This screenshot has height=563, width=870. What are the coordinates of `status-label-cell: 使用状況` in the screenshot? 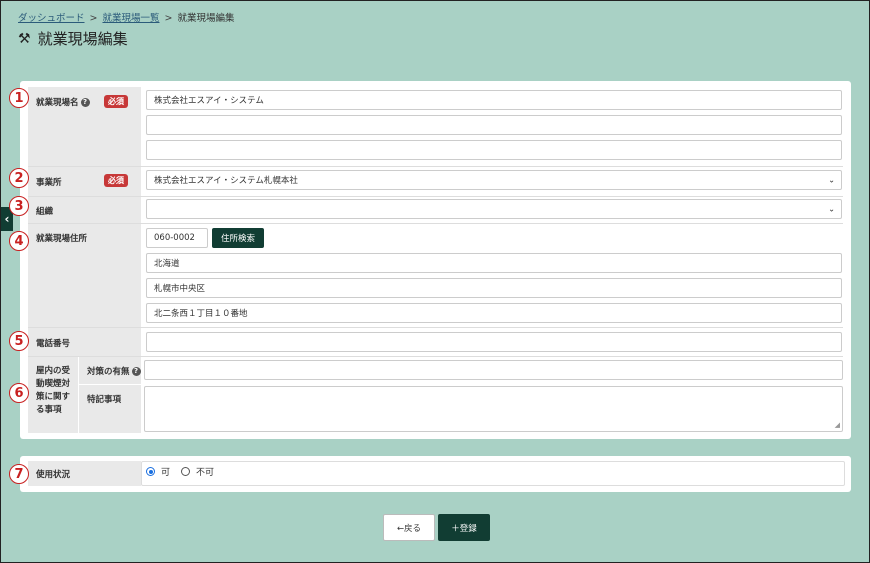 It's located at (84, 473).